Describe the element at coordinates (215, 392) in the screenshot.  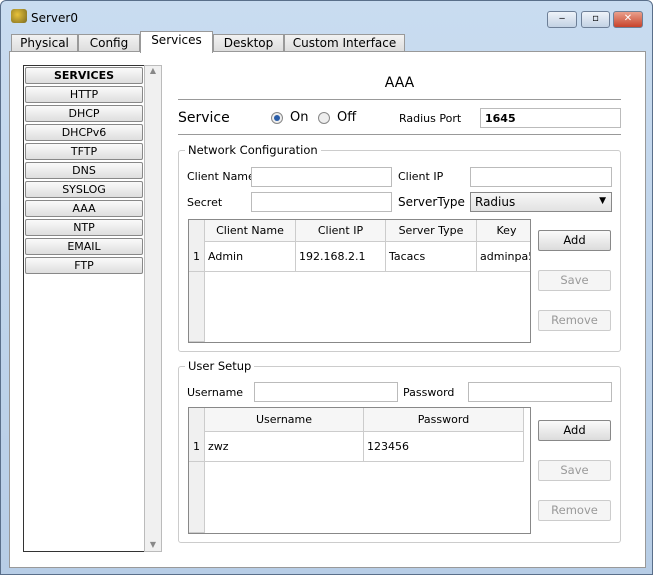
I see `username-label: Username` at that location.